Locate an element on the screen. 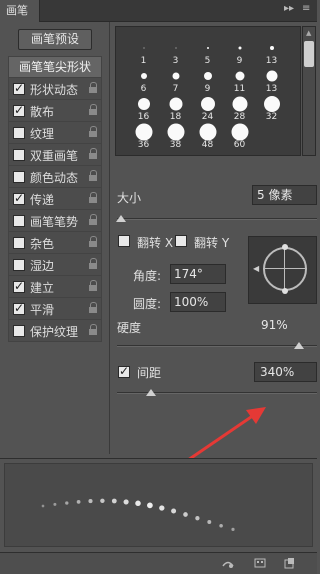  option-11: 平滑 is located at coordinates (55, 309).